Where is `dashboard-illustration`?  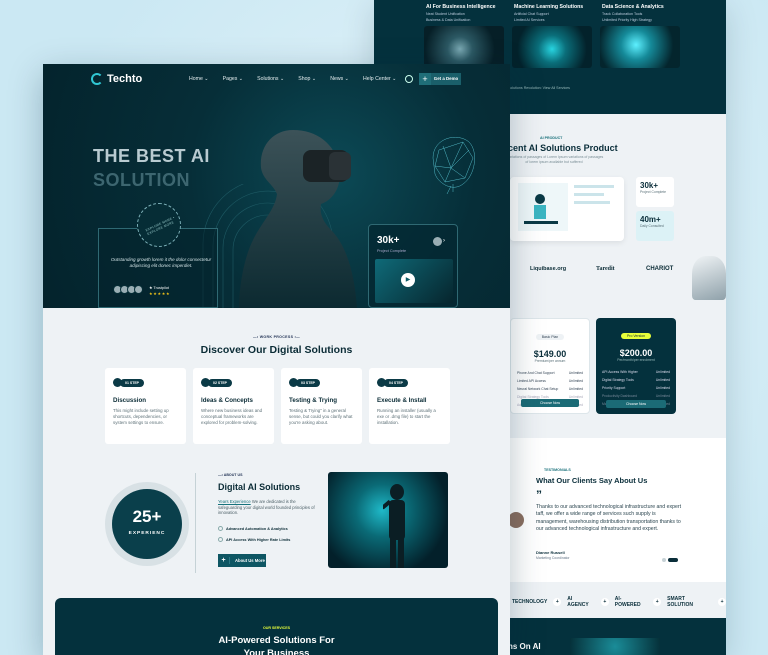 dashboard-illustration is located at coordinates (566, 207).